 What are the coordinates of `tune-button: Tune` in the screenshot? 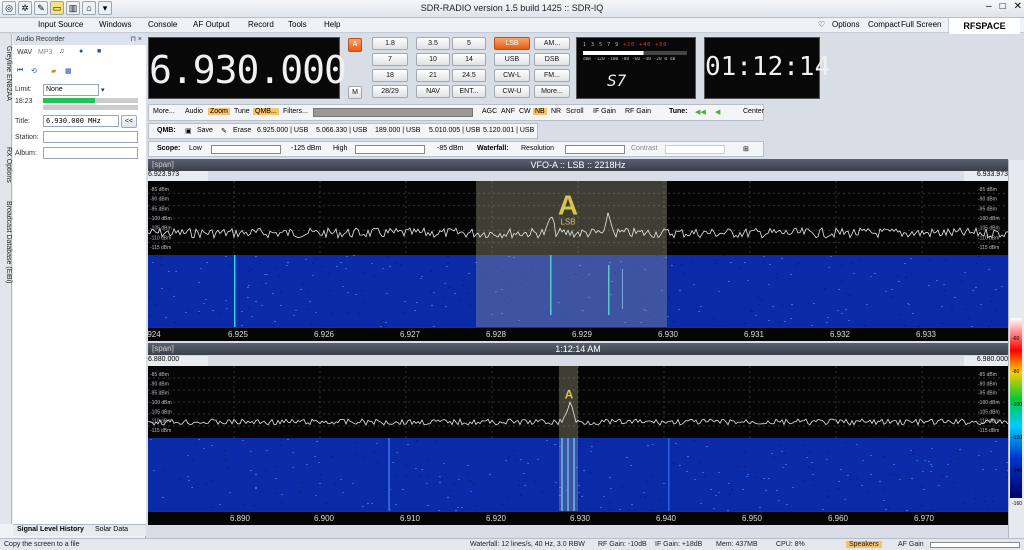 It's located at (242, 111).